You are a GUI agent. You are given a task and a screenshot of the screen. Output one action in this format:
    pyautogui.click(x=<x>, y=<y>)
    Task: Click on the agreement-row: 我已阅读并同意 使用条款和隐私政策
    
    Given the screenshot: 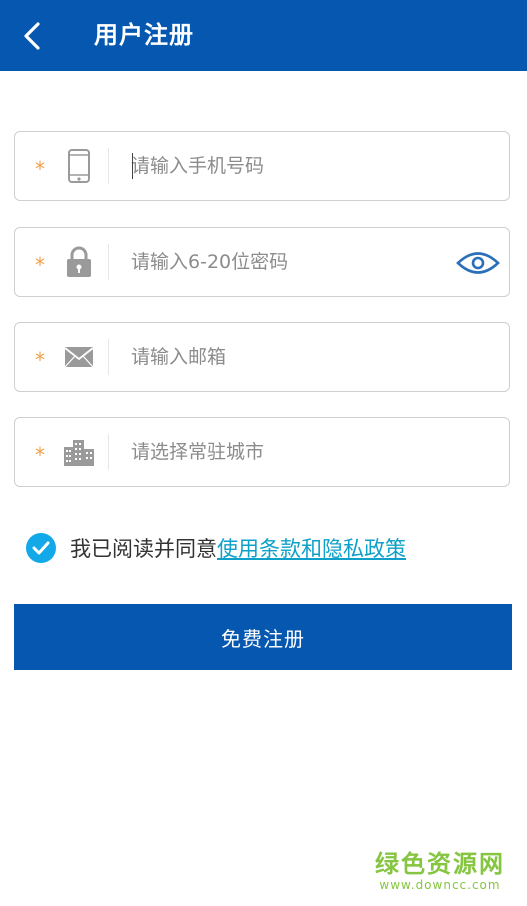 What is the action you would take?
    pyautogui.click(x=216, y=548)
    